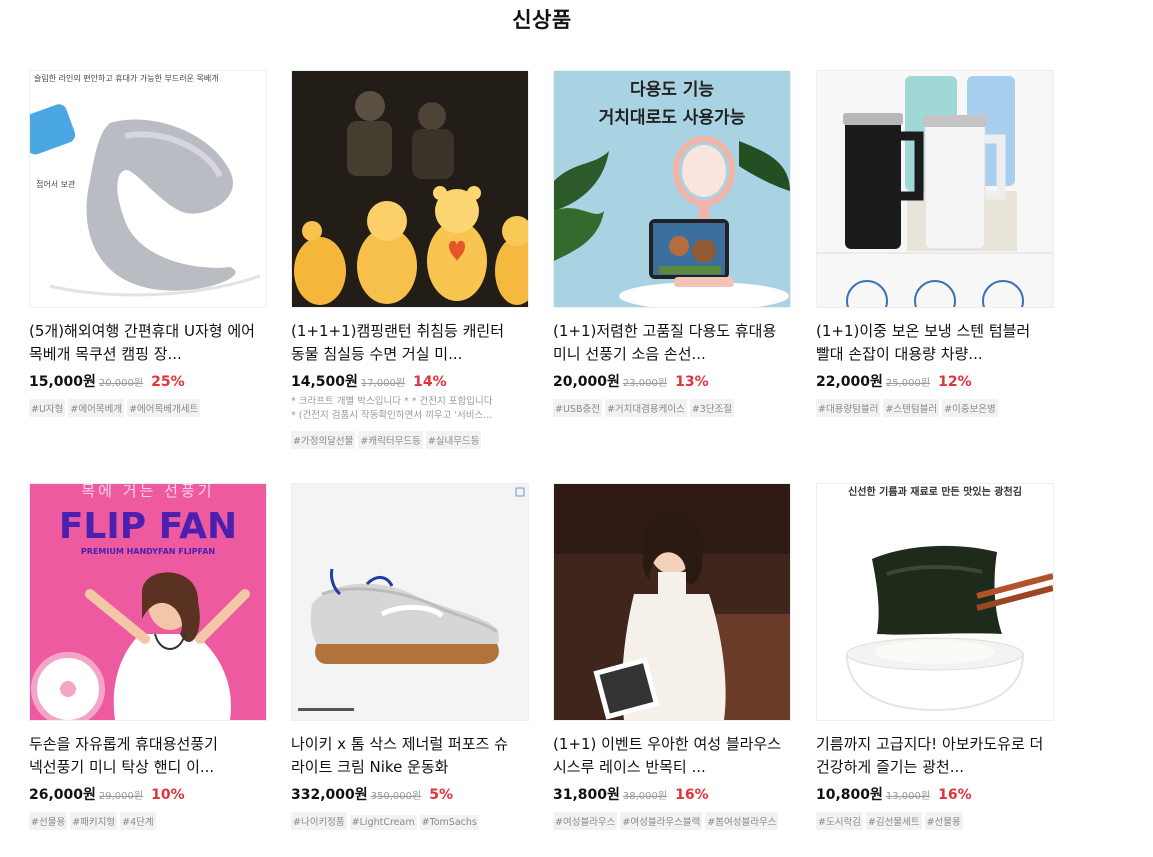 The width and height of the screenshot is (1153, 857). What do you see at coordinates (893, 821) in the screenshot?
I see `tag: #김선물세트` at bounding box center [893, 821].